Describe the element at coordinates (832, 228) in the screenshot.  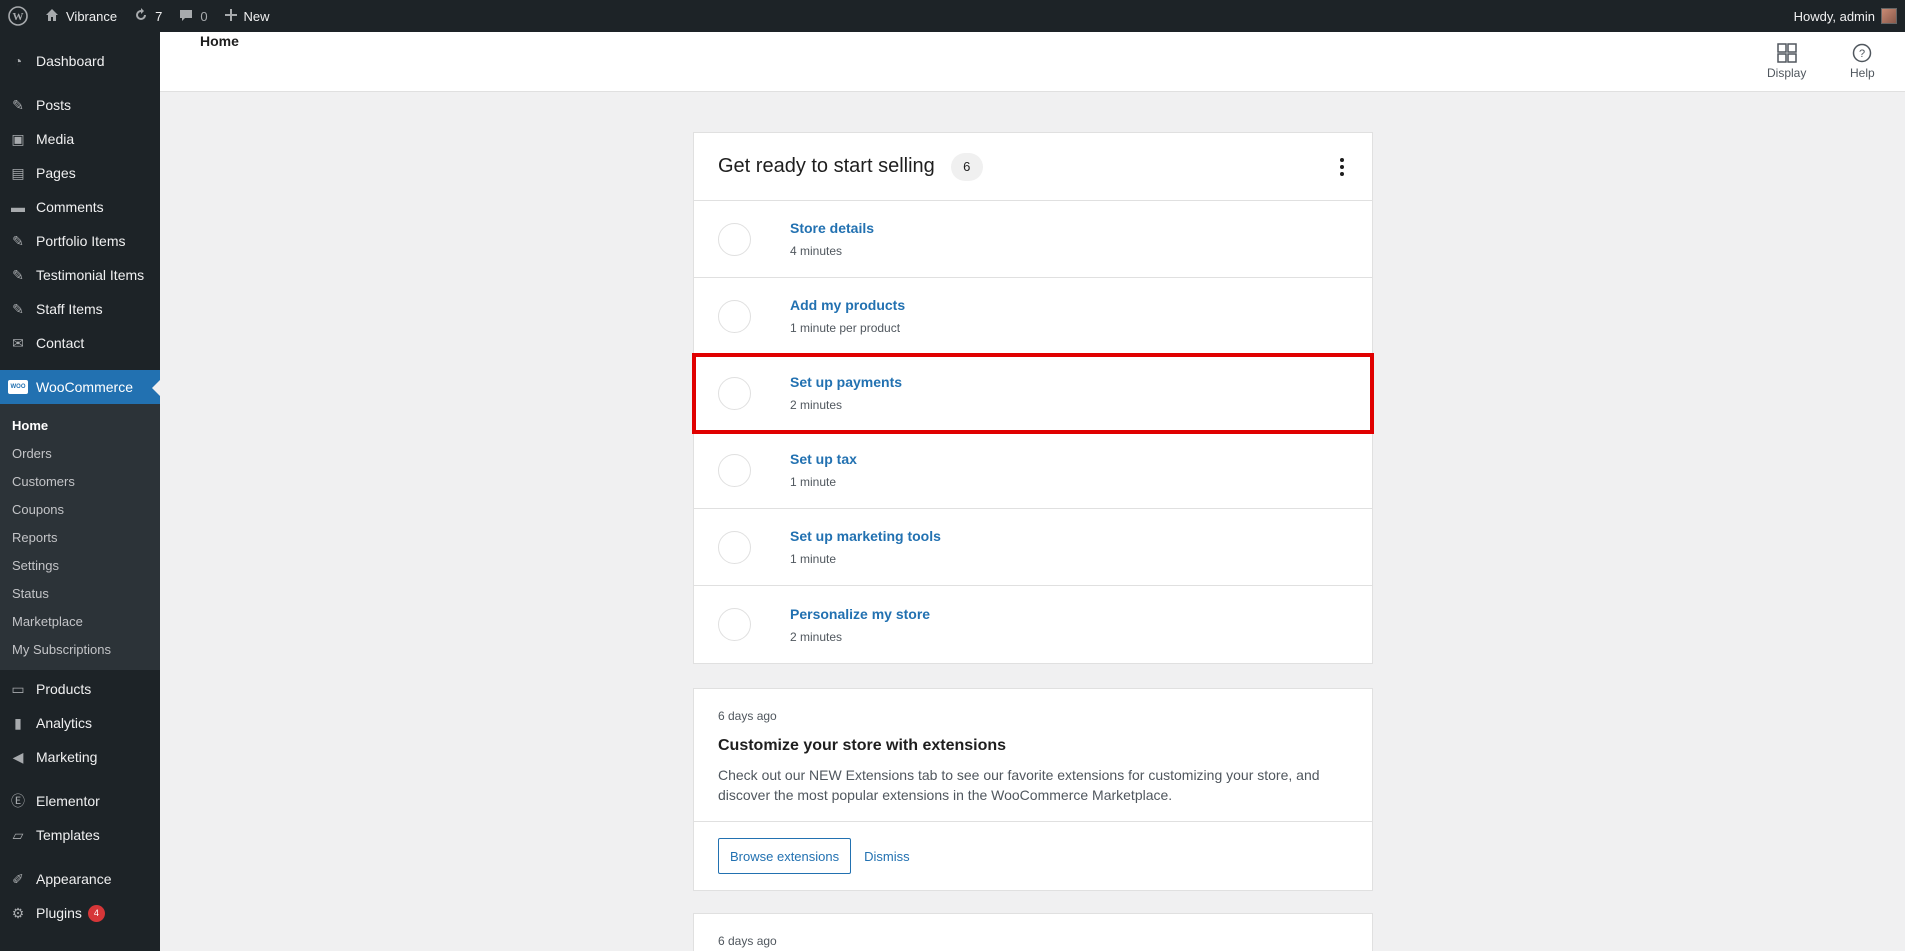
I see `task-title: Store details` at that location.